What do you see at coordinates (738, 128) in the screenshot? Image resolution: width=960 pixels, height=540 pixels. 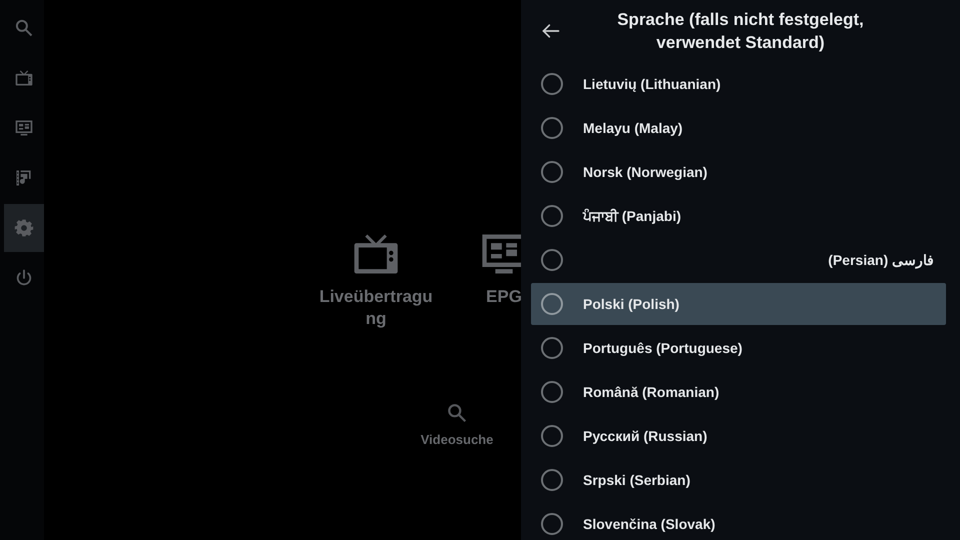 I see `language-option: Melayu (Malay)` at bounding box center [738, 128].